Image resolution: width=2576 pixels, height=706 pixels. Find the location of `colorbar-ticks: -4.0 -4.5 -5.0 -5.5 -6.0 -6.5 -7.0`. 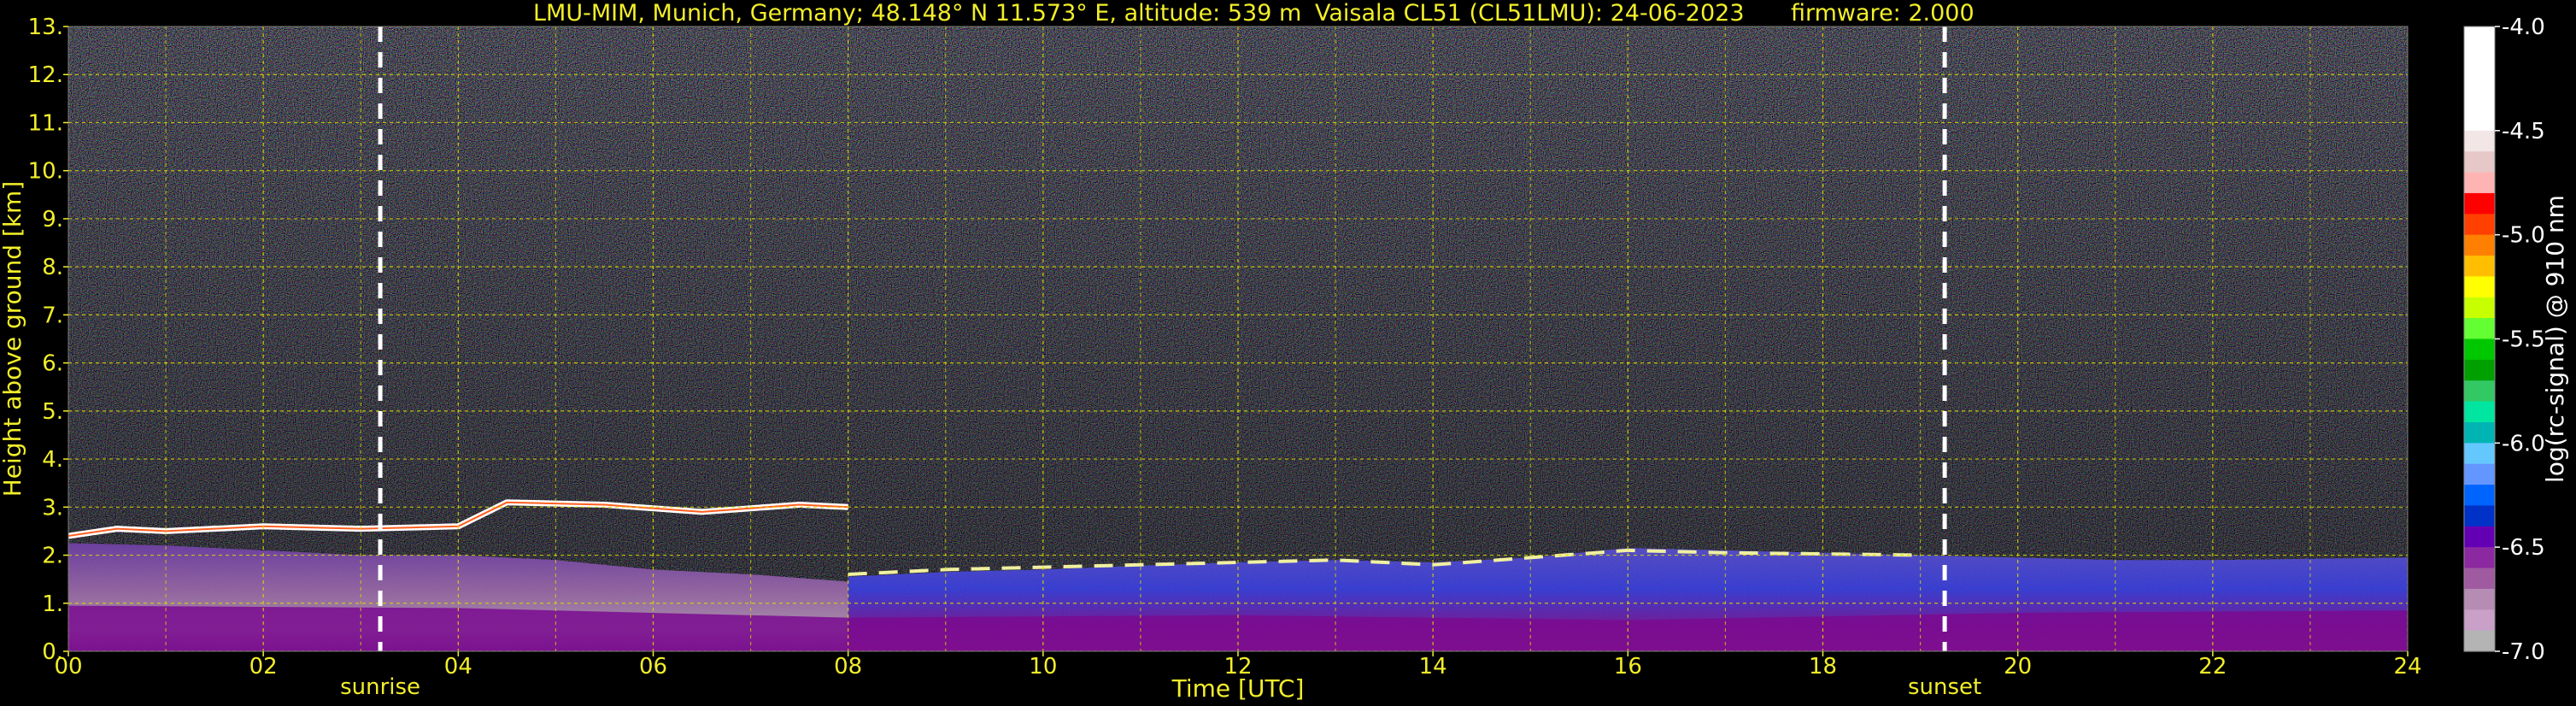

colorbar-ticks: -4.0 -4.5 -5.0 -5.5 -6.0 -6.5 -7.0 is located at coordinates (2520, 340).